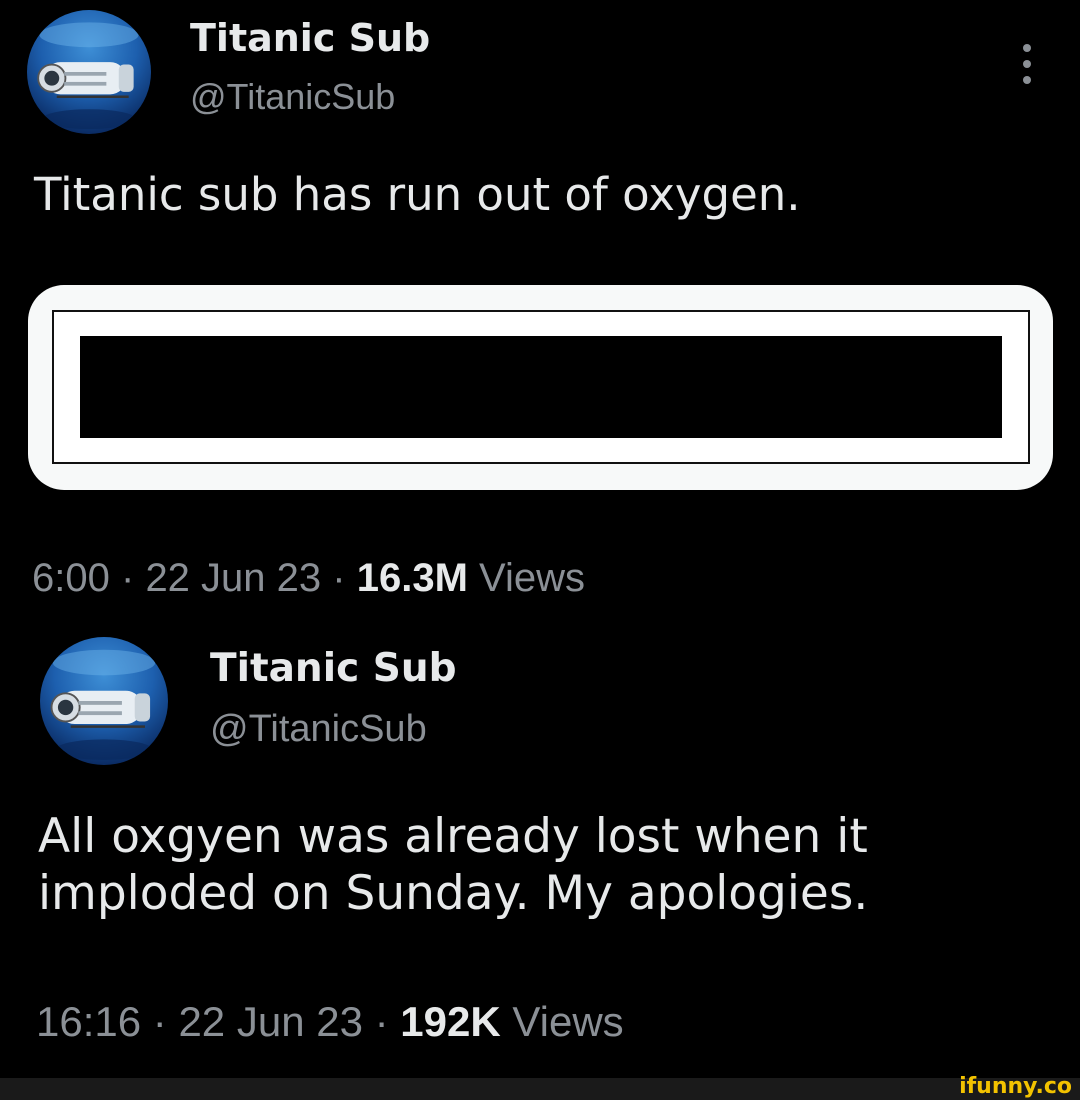 Image resolution: width=1080 pixels, height=1100 pixels. What do you see at coordinates (417, 194) in the screenshot?
I see `tweet-text: Titanic sub has run out of oxygen.` at bounding box center [417, 194].